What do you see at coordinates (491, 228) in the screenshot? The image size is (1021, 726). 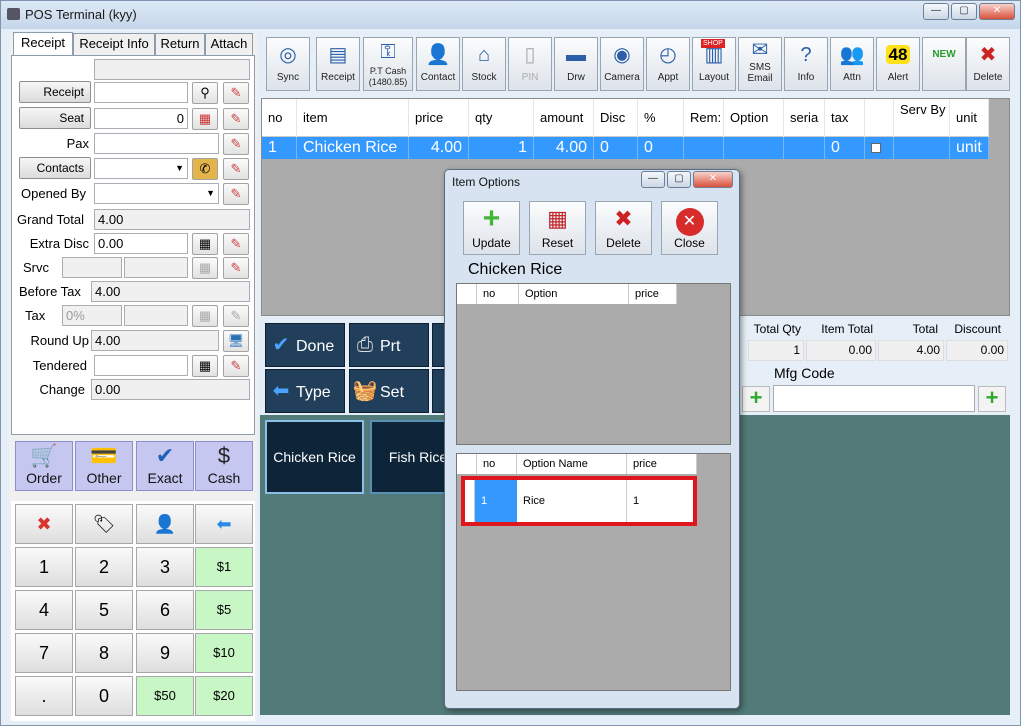 I see `update-button: + Update` at bounding box center [491, 228].